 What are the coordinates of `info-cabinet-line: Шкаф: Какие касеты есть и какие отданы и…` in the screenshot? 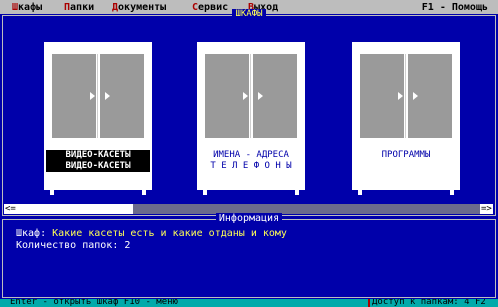 It's located at (151, 233).